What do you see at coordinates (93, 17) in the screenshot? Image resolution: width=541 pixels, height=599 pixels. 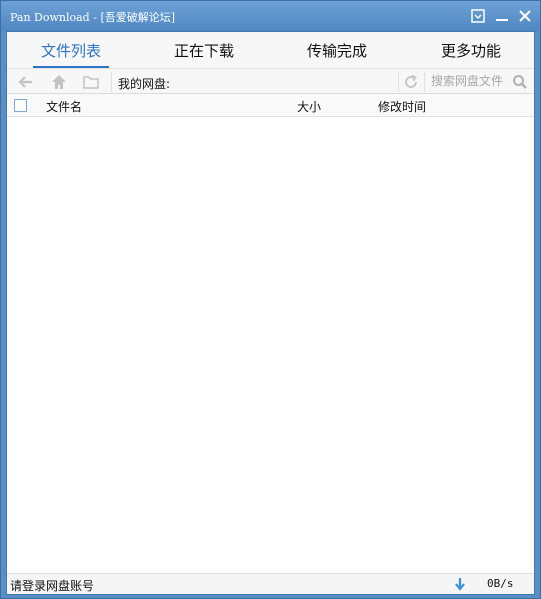 I see `window-title: Pan Download - [吾爱破解论坛]` at bounding box center [93, 17].